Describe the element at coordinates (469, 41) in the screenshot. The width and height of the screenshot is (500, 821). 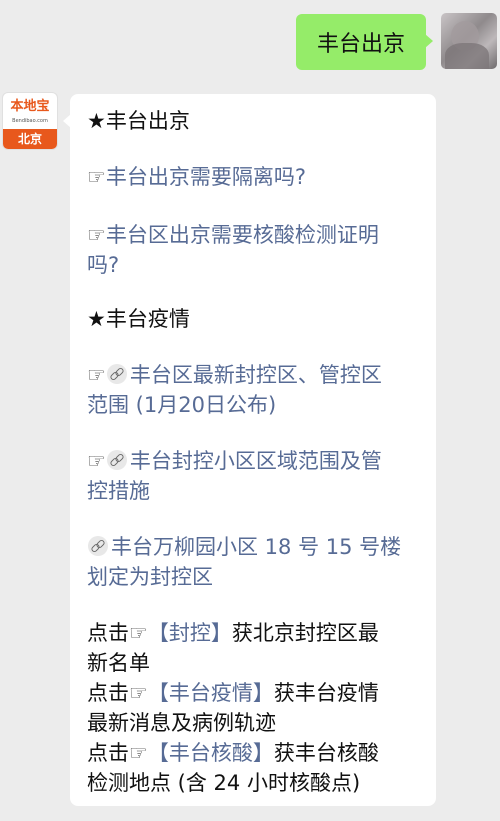
I see `user-avatar` at that location.